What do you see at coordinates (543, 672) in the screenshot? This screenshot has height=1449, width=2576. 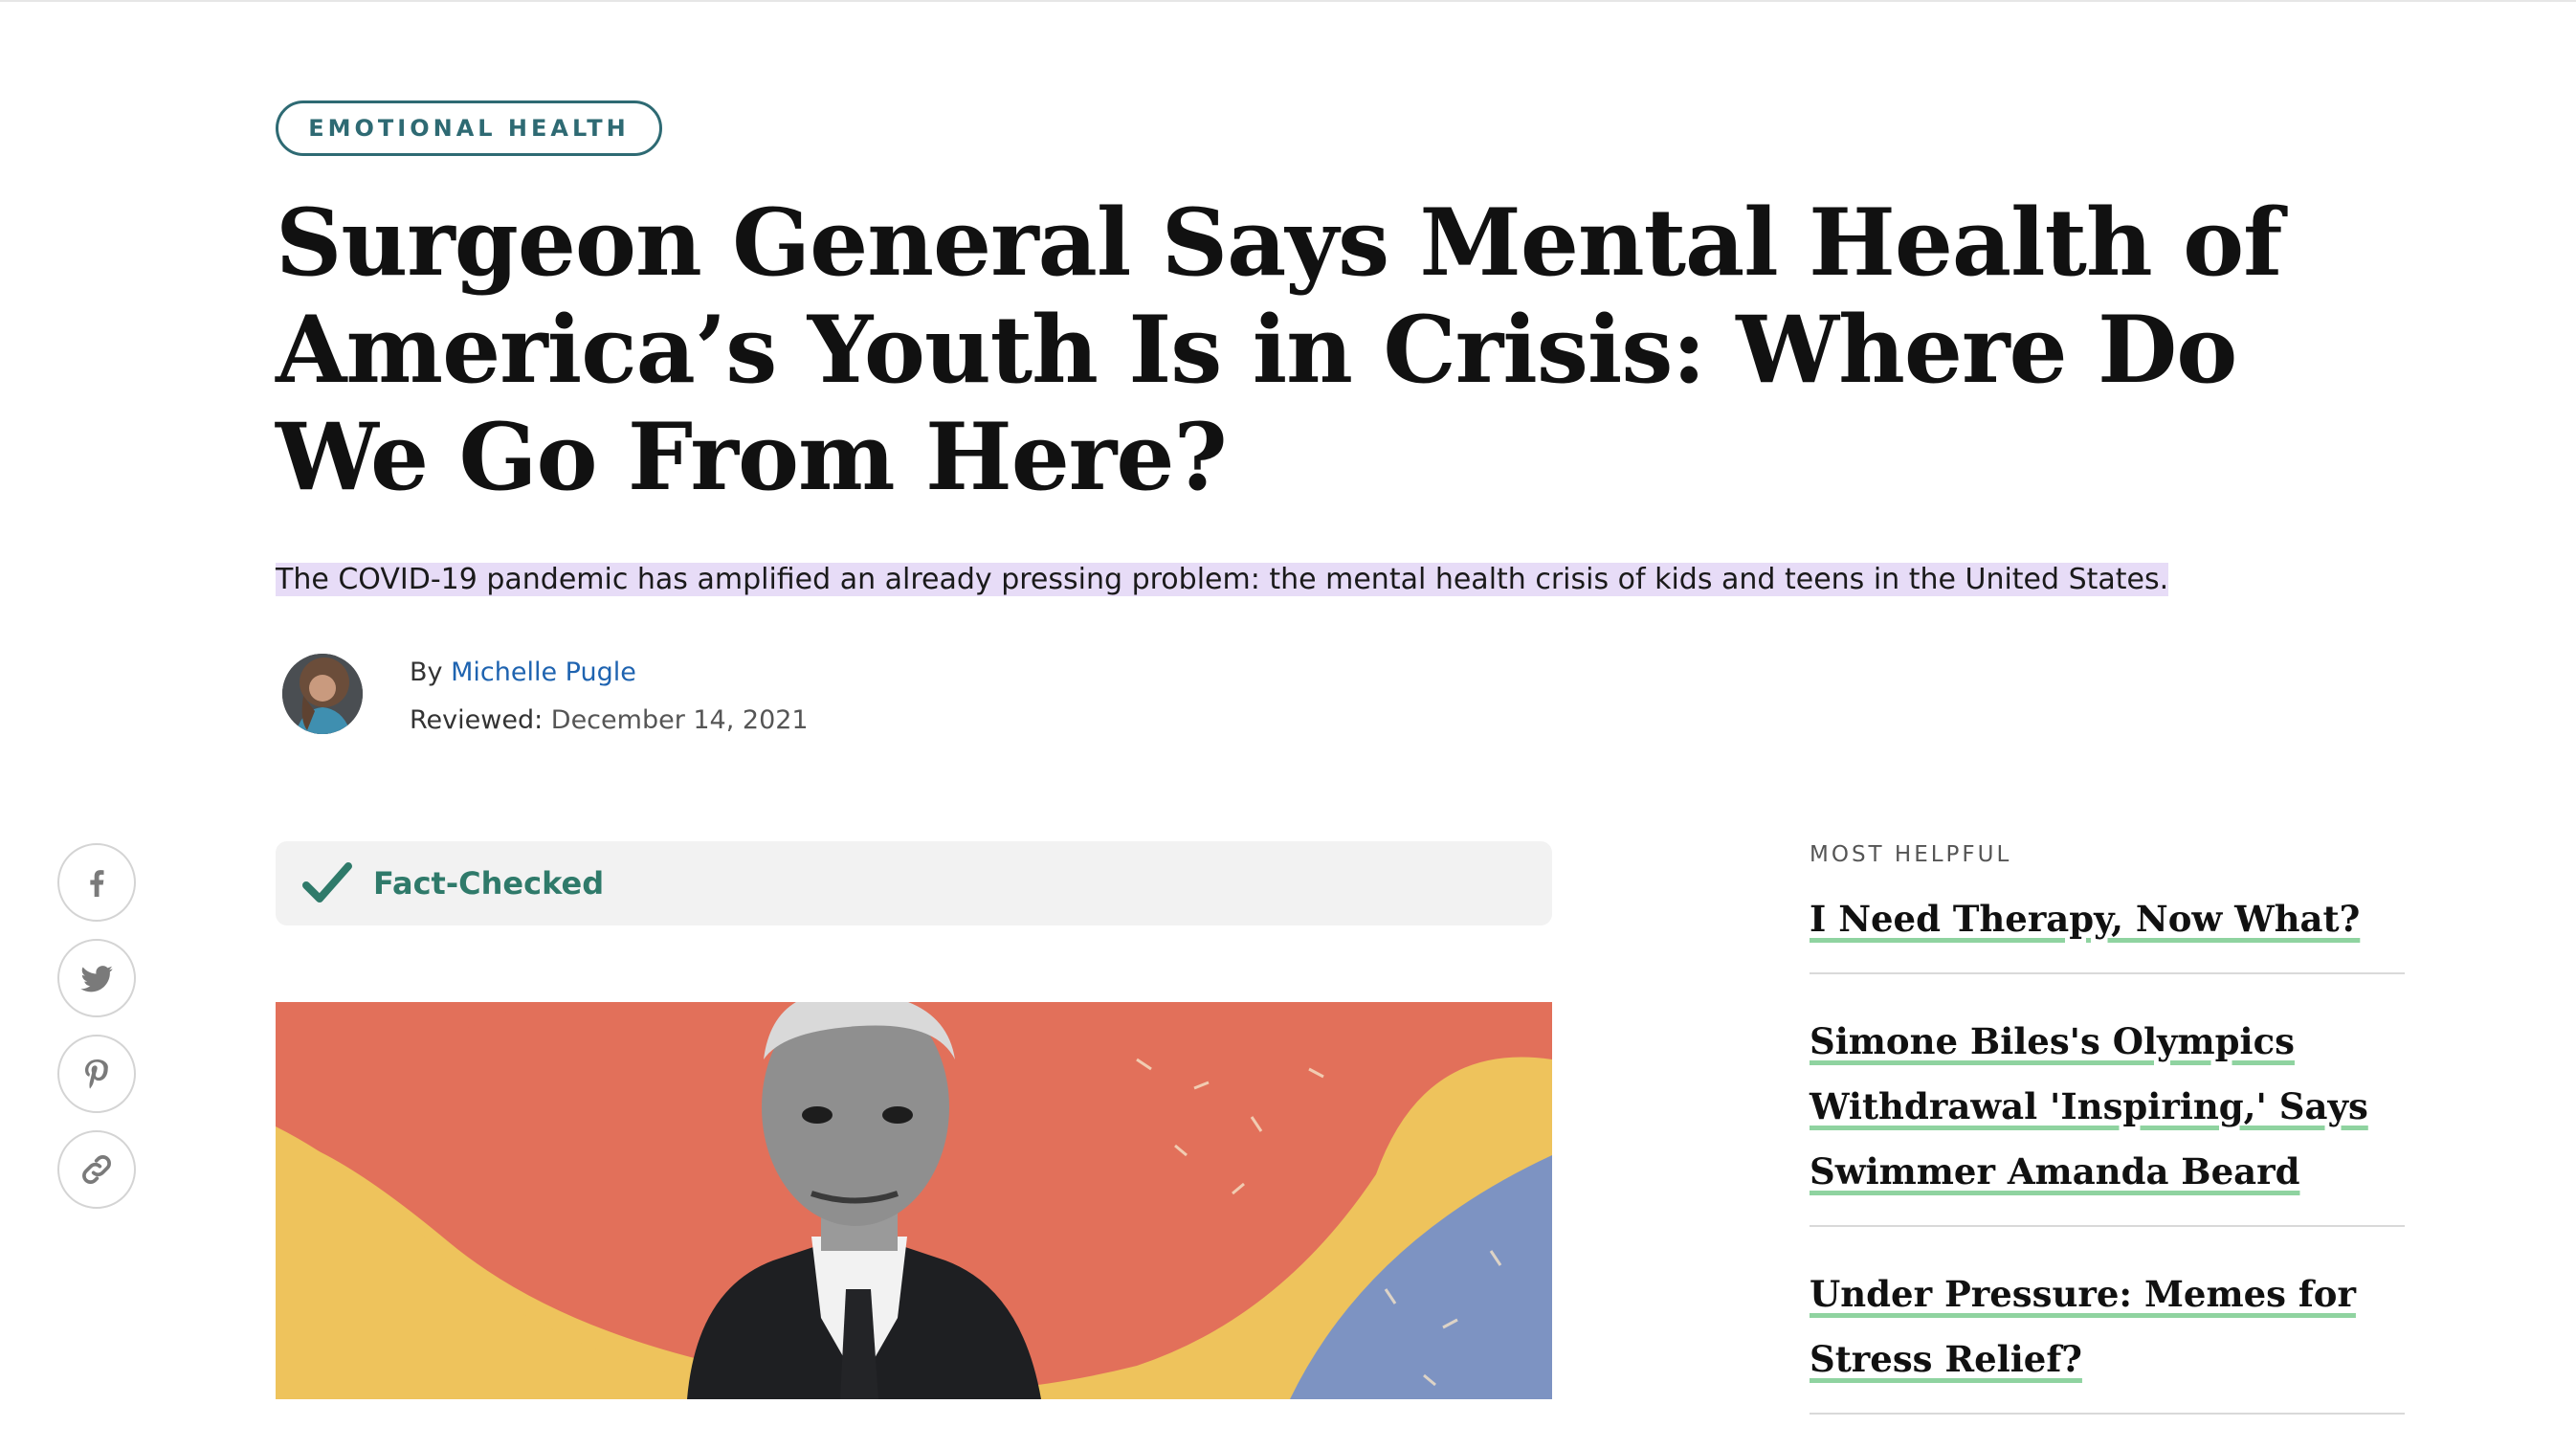 I see `author-link: Michelle Pugle` at bounding box center [543, 672].